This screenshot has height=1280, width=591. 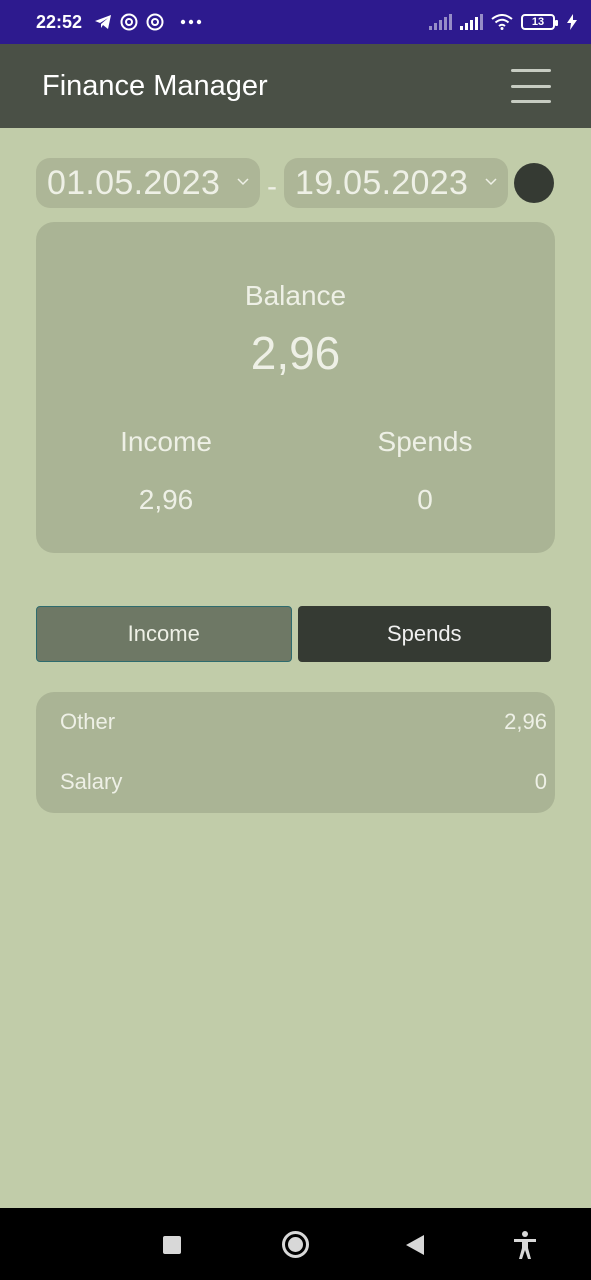 What do you see at coordinates (295, 295) in the screenshot?
I see `balance-label: Balance` at bounding box center [295, 295].